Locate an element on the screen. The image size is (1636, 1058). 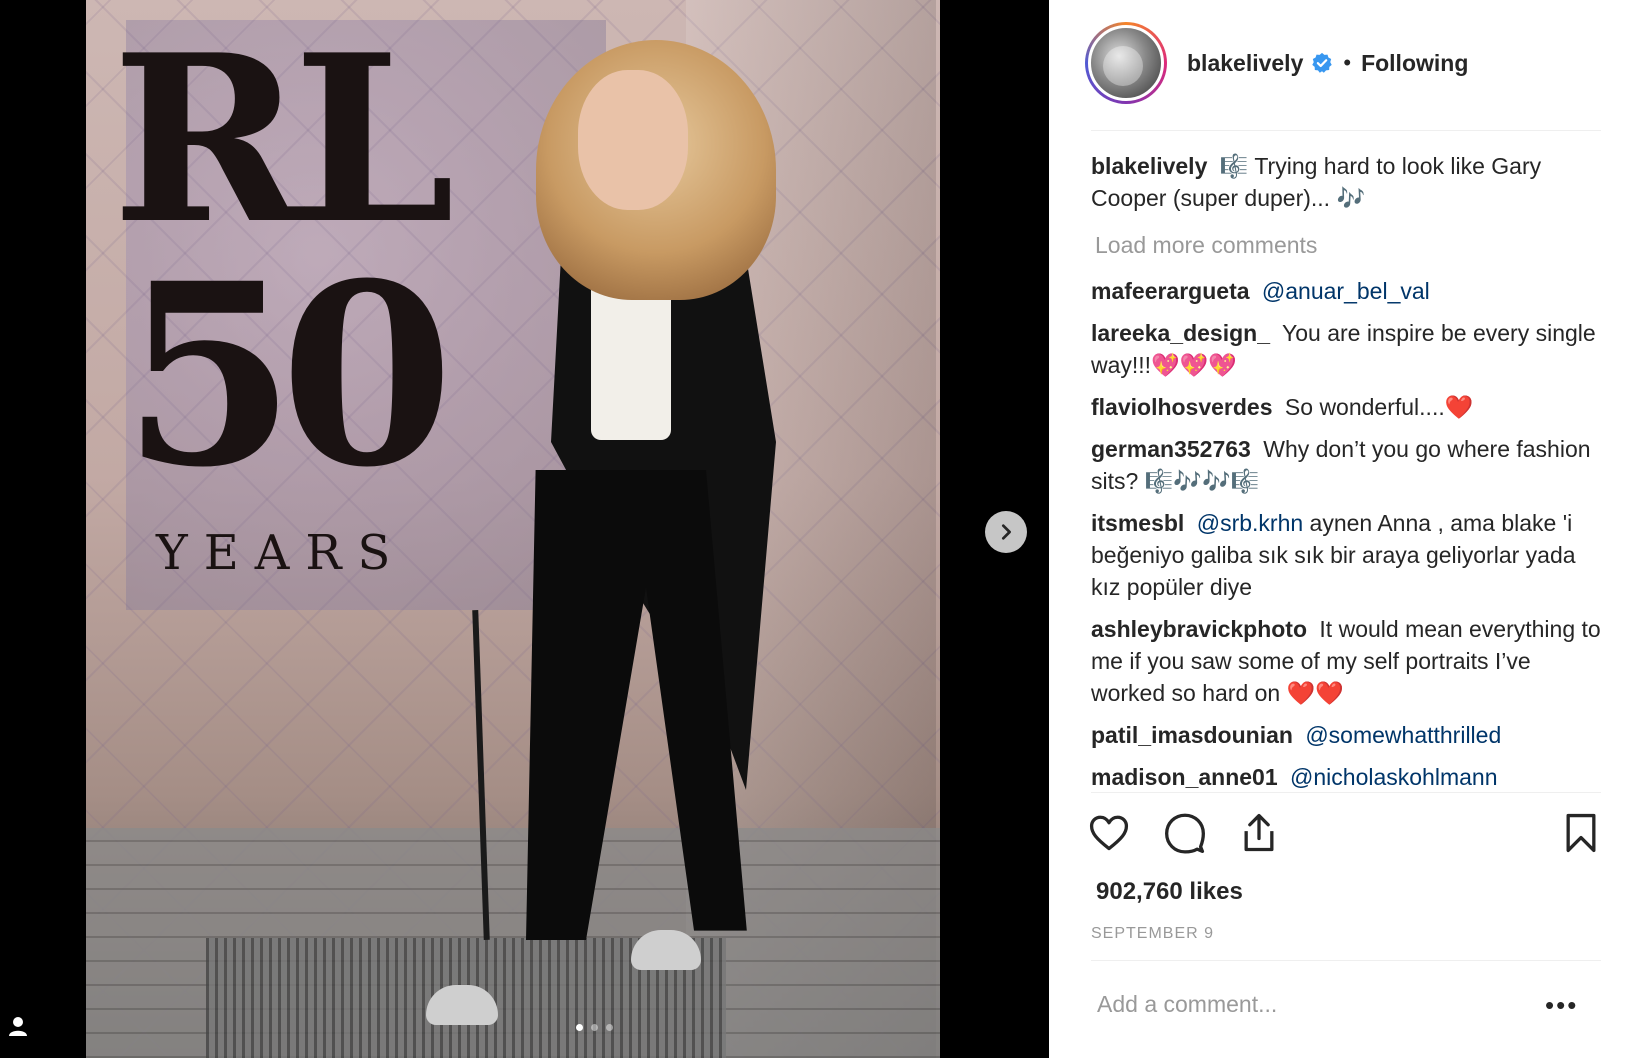
comment-mention: @nicholaskohlmann is located at coordinates (1393, 777).